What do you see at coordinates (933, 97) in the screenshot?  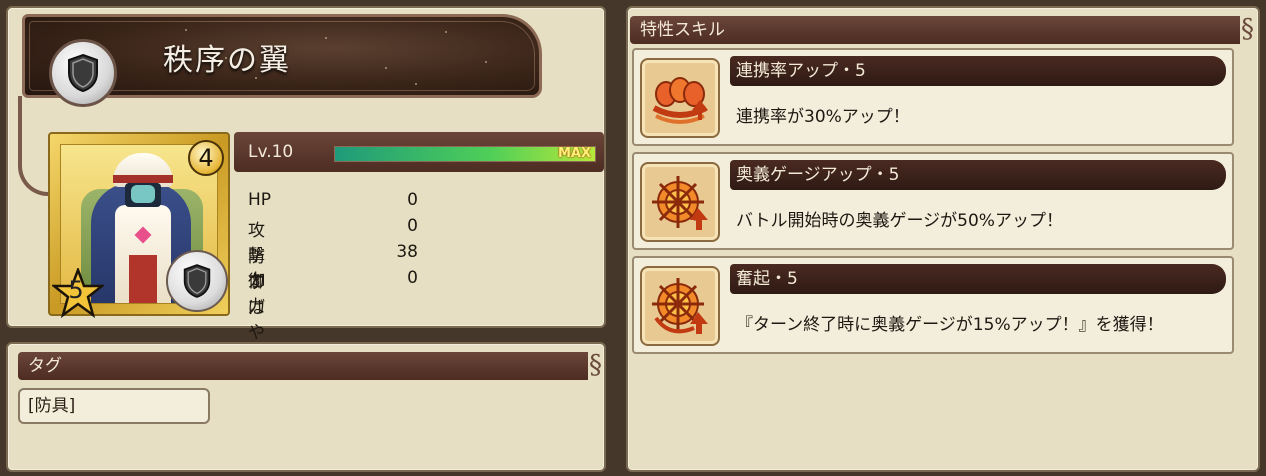 I see `skill-item: 連携率アップ・5 連携率が30%アップ！` at bounding box center [933, 97].